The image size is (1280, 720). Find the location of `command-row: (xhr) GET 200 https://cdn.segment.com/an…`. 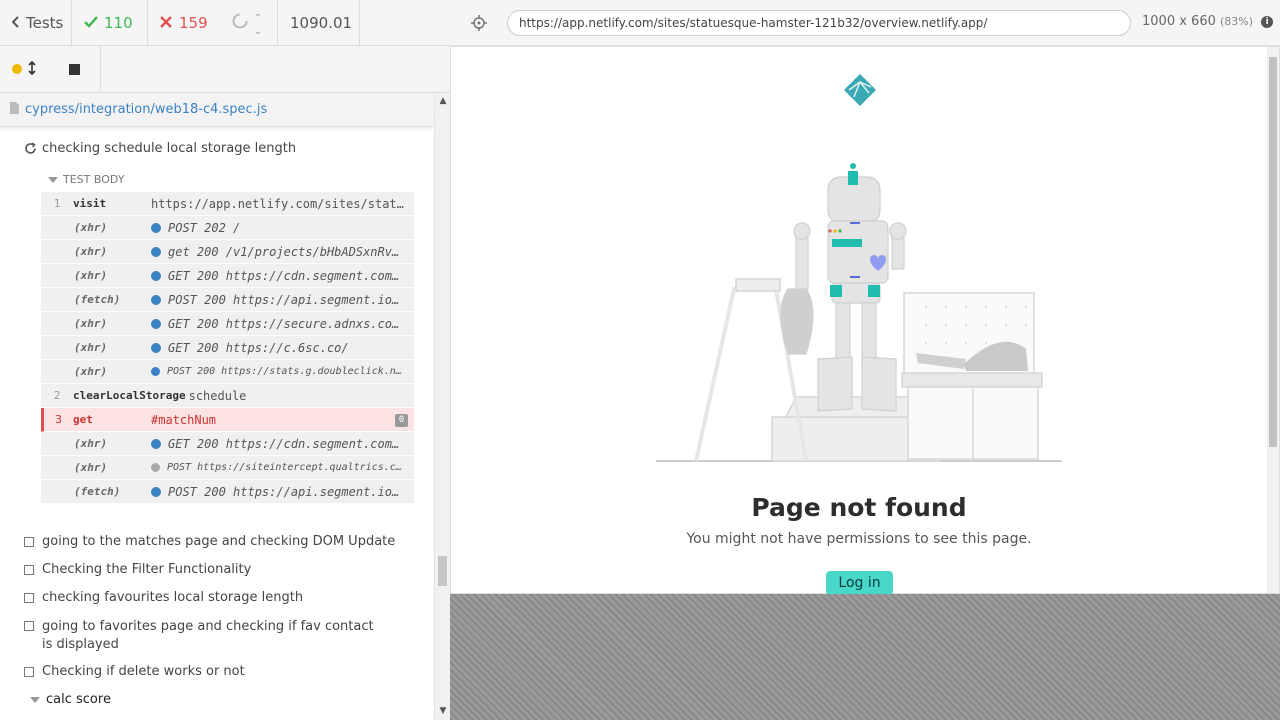

command-row: (xhr) GET 200 https://cdn.segment.com/an… is located at coordinates (227, 276).